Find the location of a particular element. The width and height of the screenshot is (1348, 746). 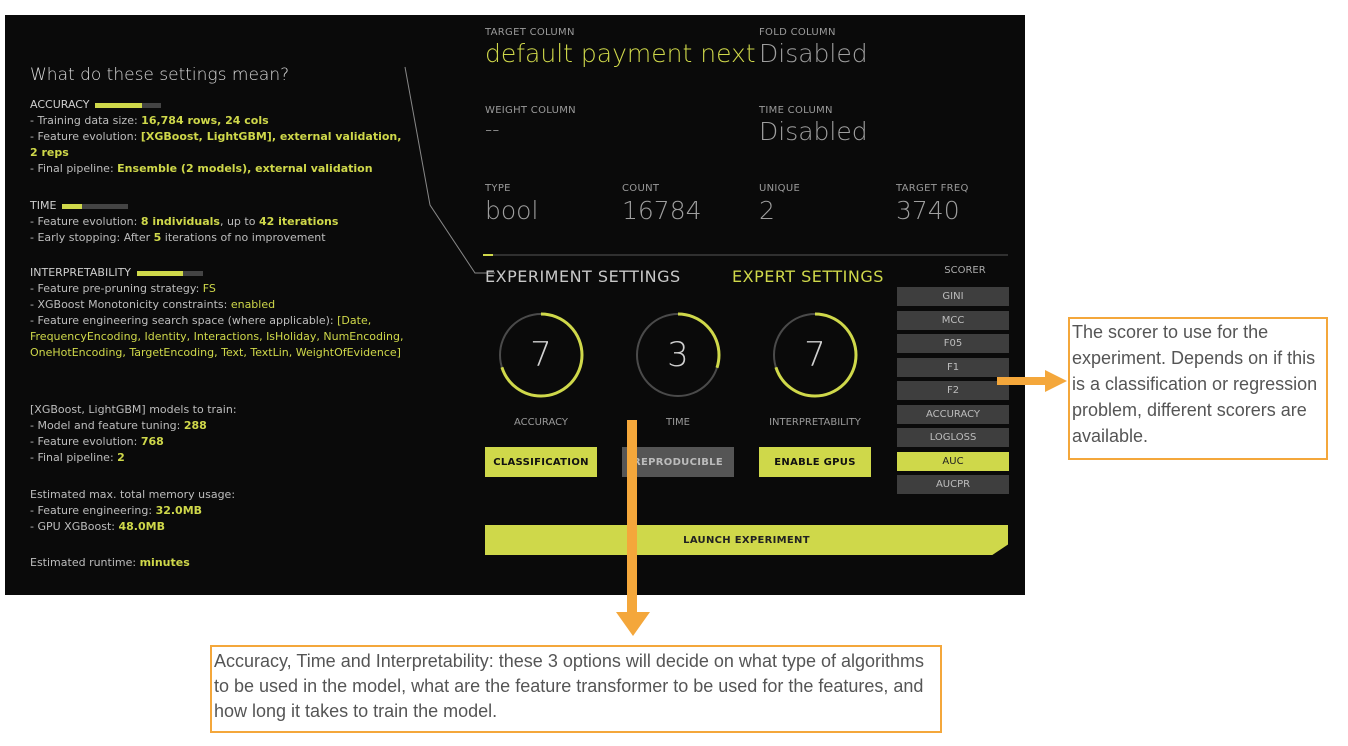

target-column-label: TARGET COLUMN is located at coordinates (530, 32).